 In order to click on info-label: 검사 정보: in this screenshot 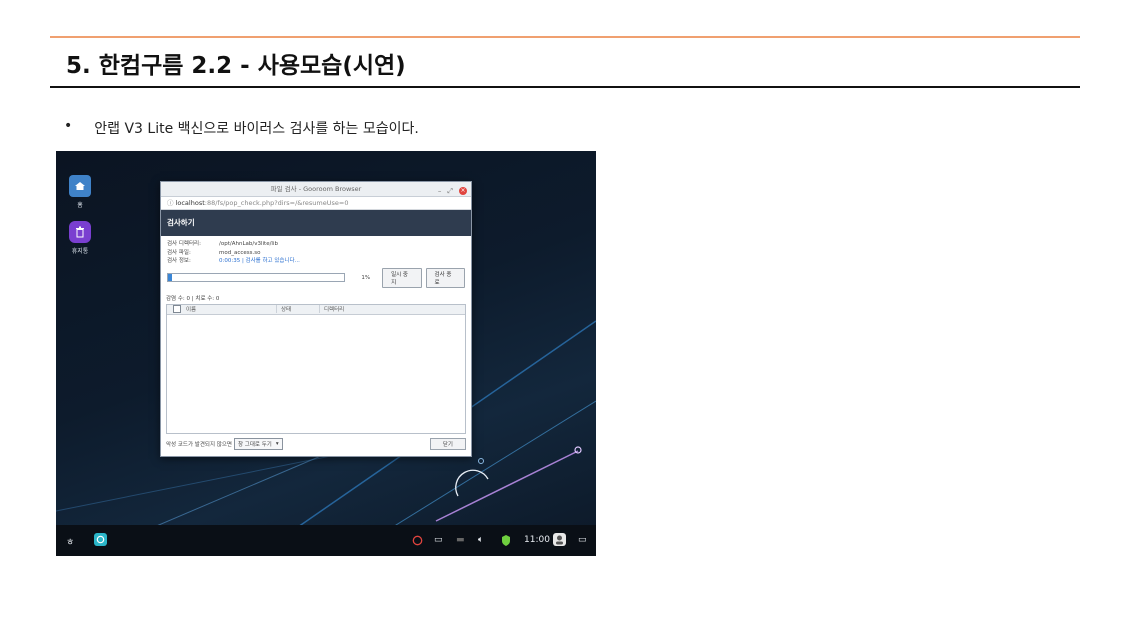, I will do `click(179, 261)`.